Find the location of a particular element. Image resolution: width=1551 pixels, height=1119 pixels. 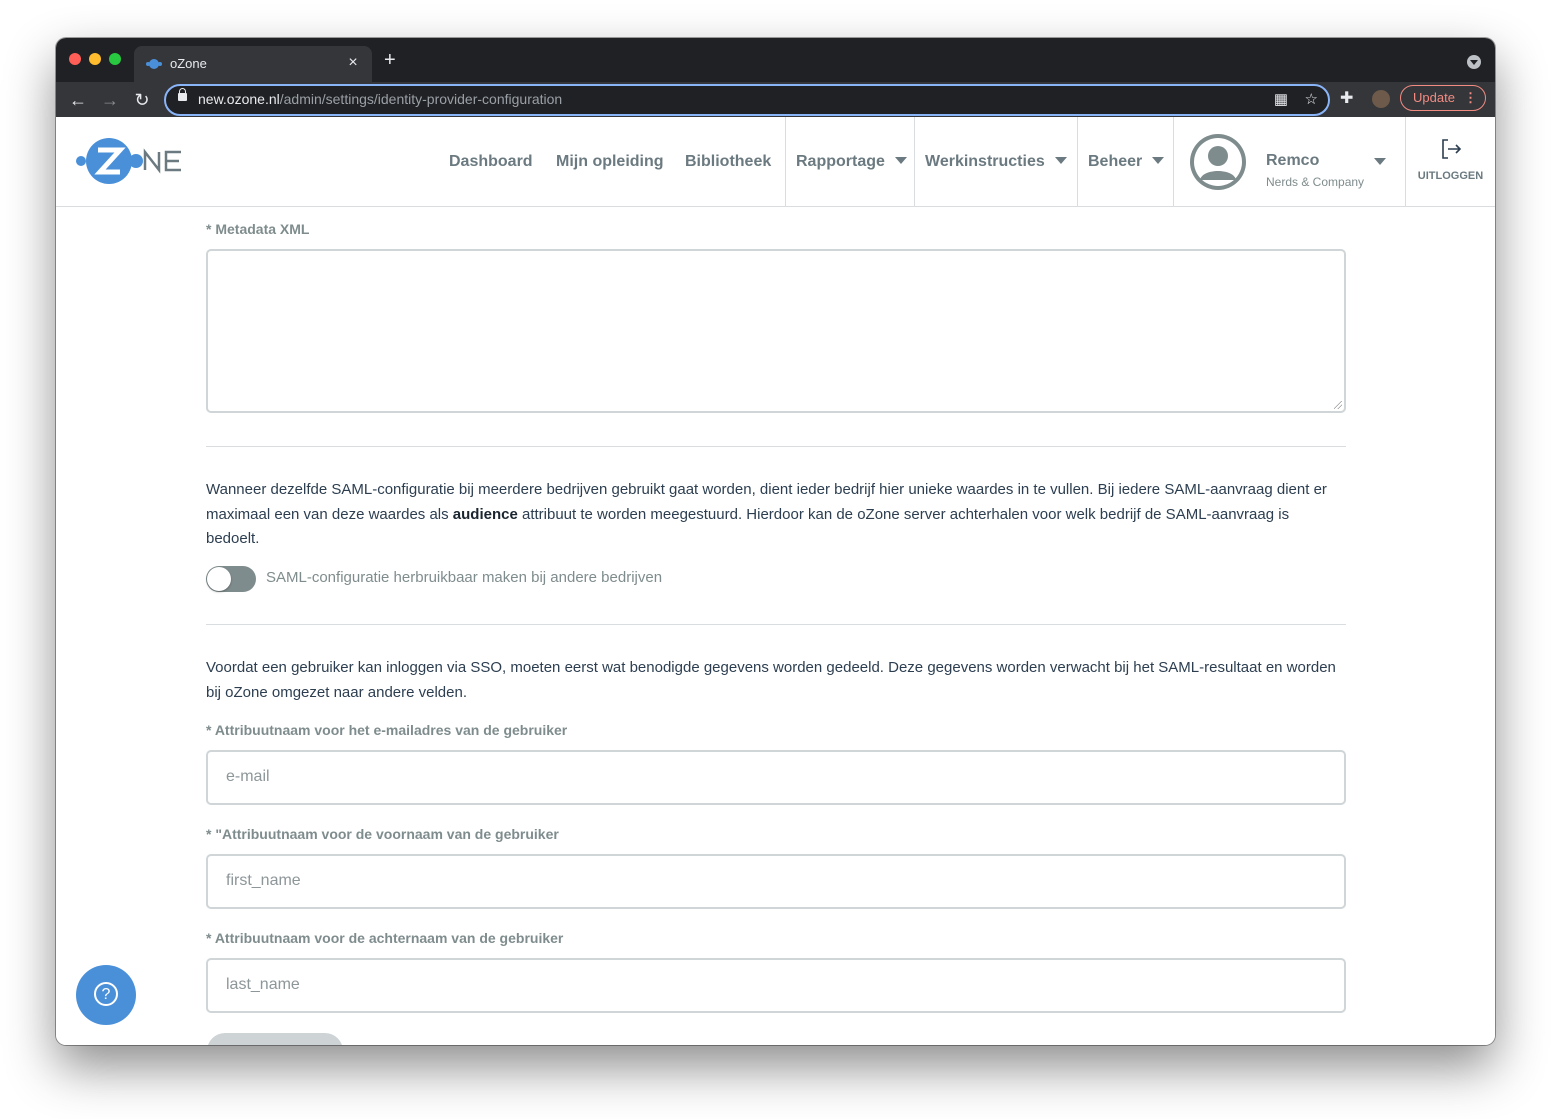

user-name: Remco is located at coordinates (1292, 161).